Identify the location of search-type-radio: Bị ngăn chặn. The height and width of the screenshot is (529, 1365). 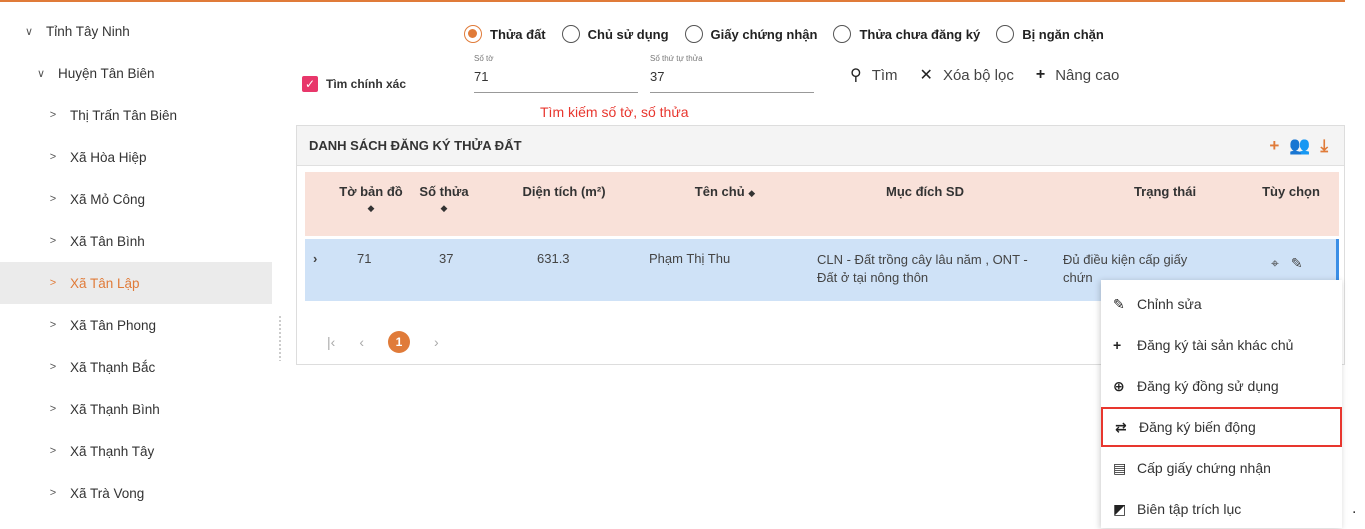
(1050, 34).